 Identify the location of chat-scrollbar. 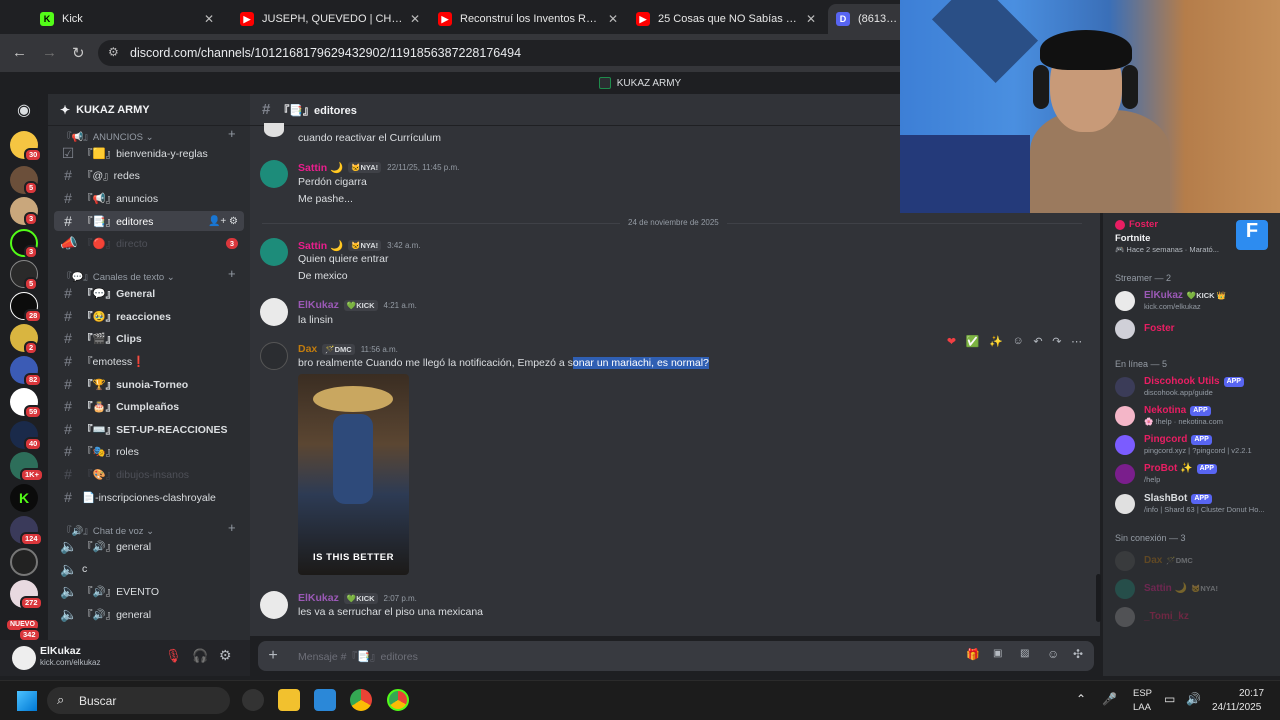
(1098, 598).